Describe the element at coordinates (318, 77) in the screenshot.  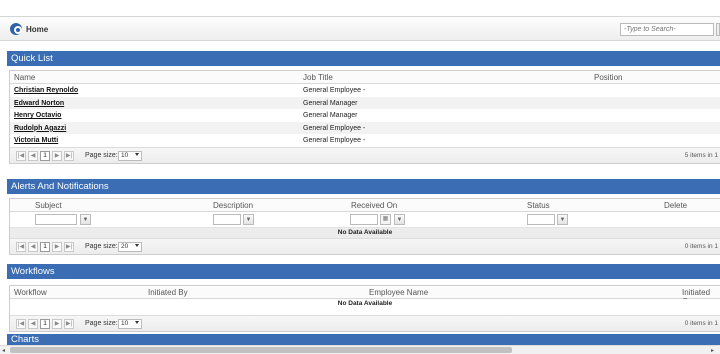
I see `column-header-job-title: Job Title` at that location.